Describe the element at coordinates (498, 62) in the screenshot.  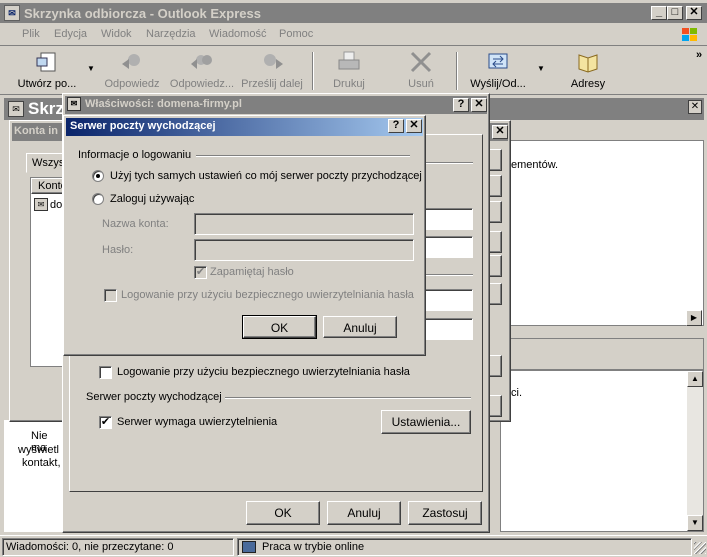
I see `send-receive-icon` at that location.